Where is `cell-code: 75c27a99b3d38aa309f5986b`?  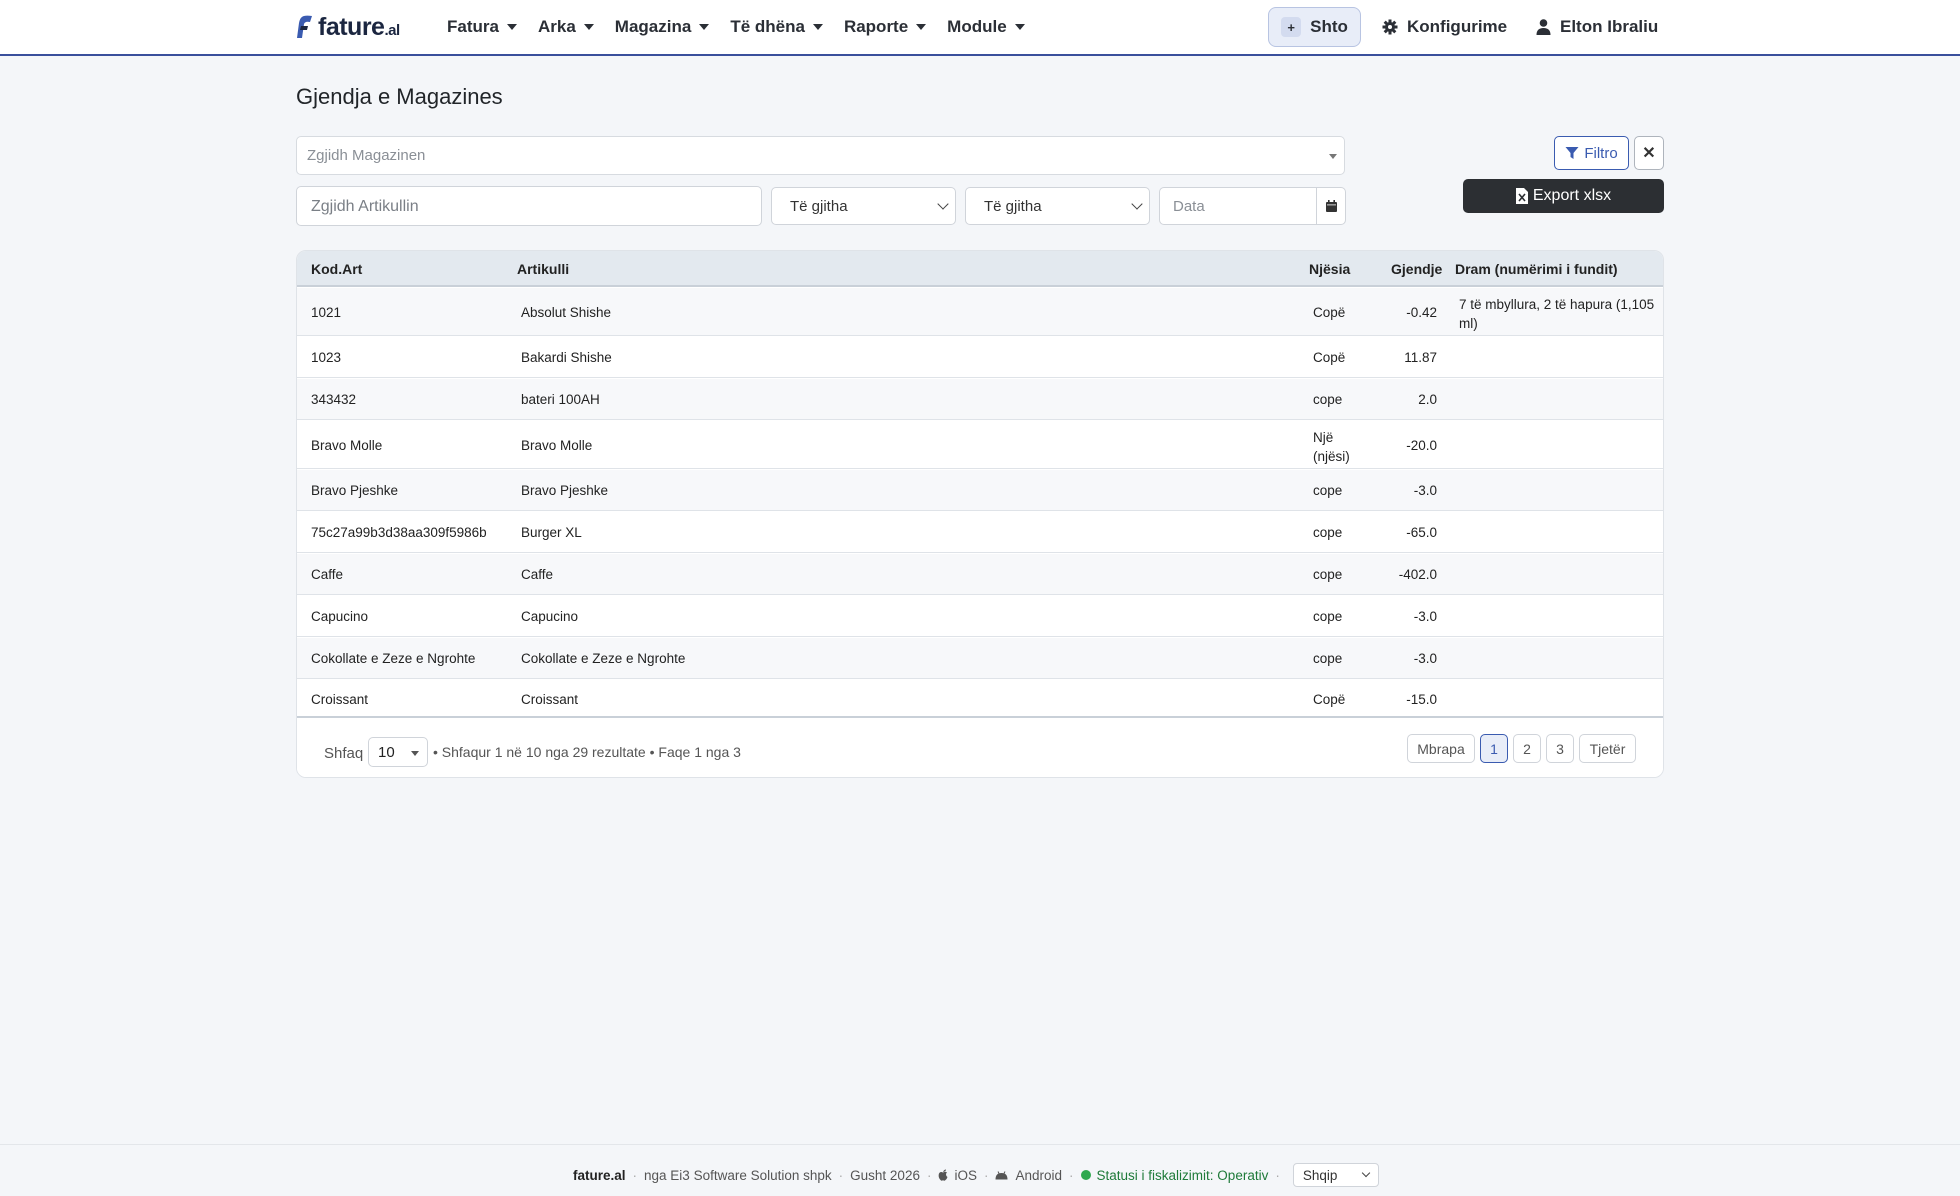
cell-code: 75c27a99b3d38aa309f5986b is located at coordinates (399, 532).